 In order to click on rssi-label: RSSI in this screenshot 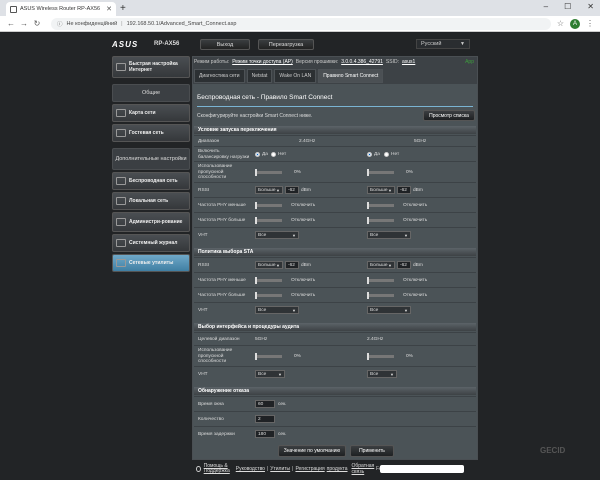, I will do `click(204, 190)`.